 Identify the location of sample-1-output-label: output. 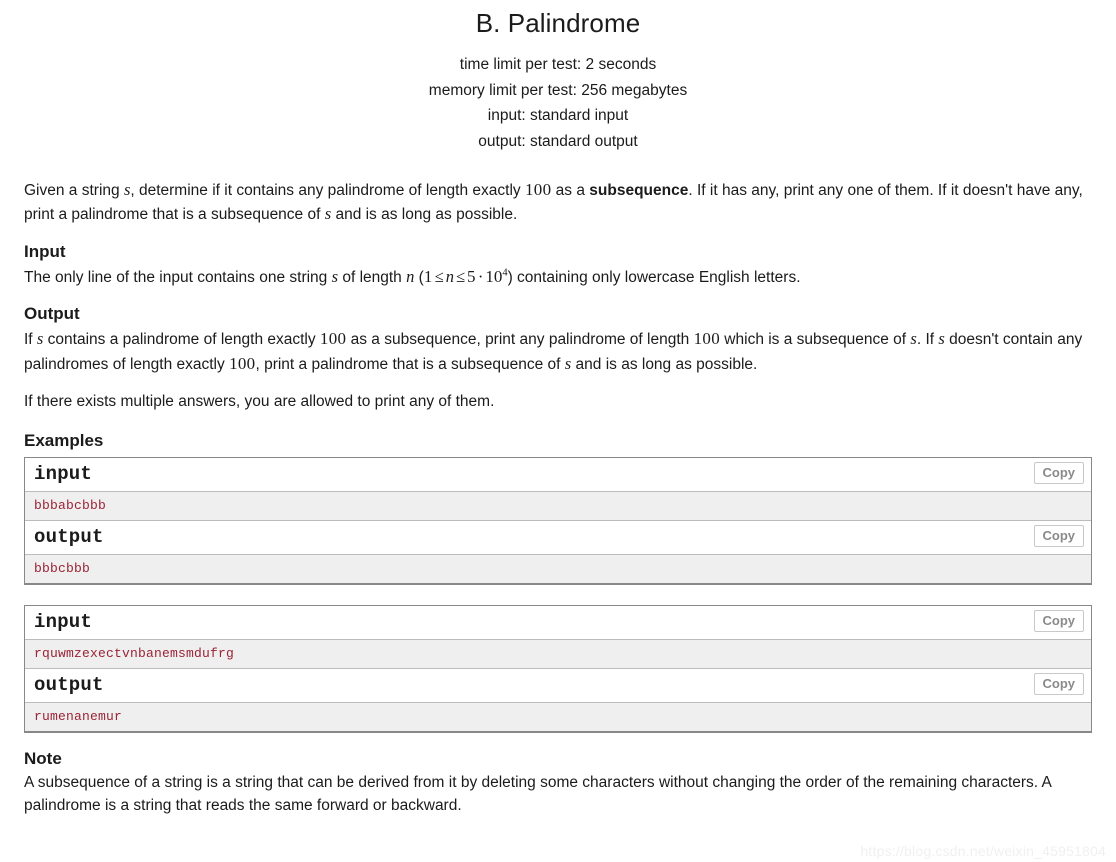
(69, 536).